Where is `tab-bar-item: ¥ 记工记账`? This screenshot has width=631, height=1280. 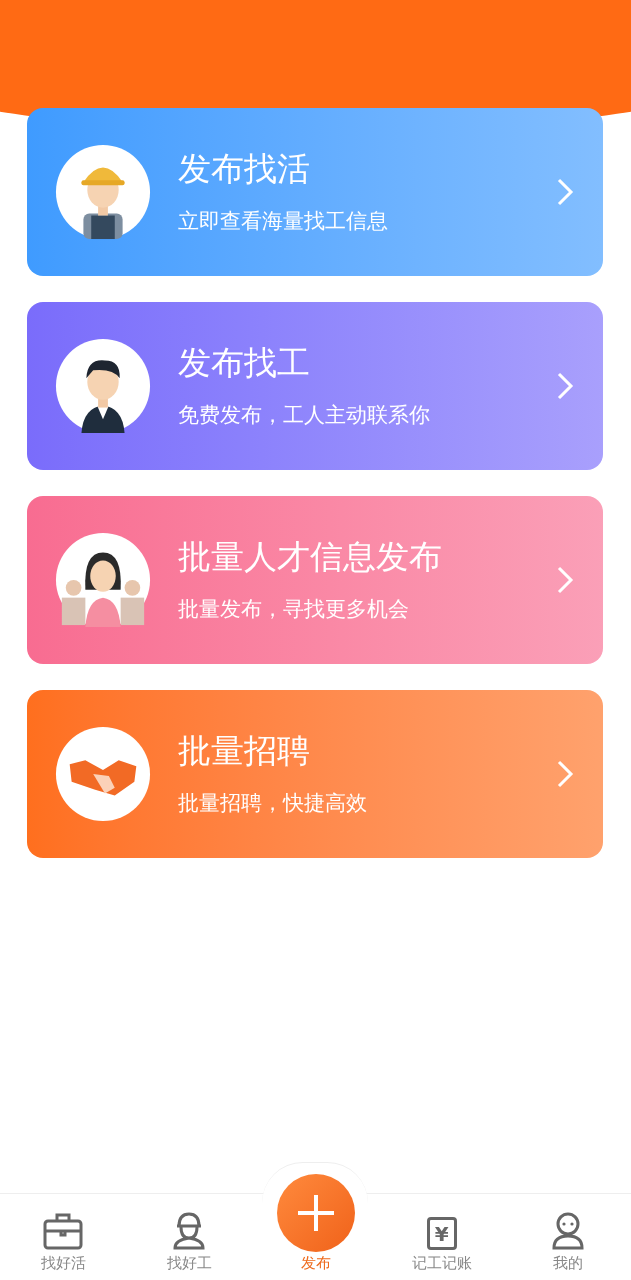 tab-bar-item: ¥ 记工记账 is located at coordinates (441, 1237).